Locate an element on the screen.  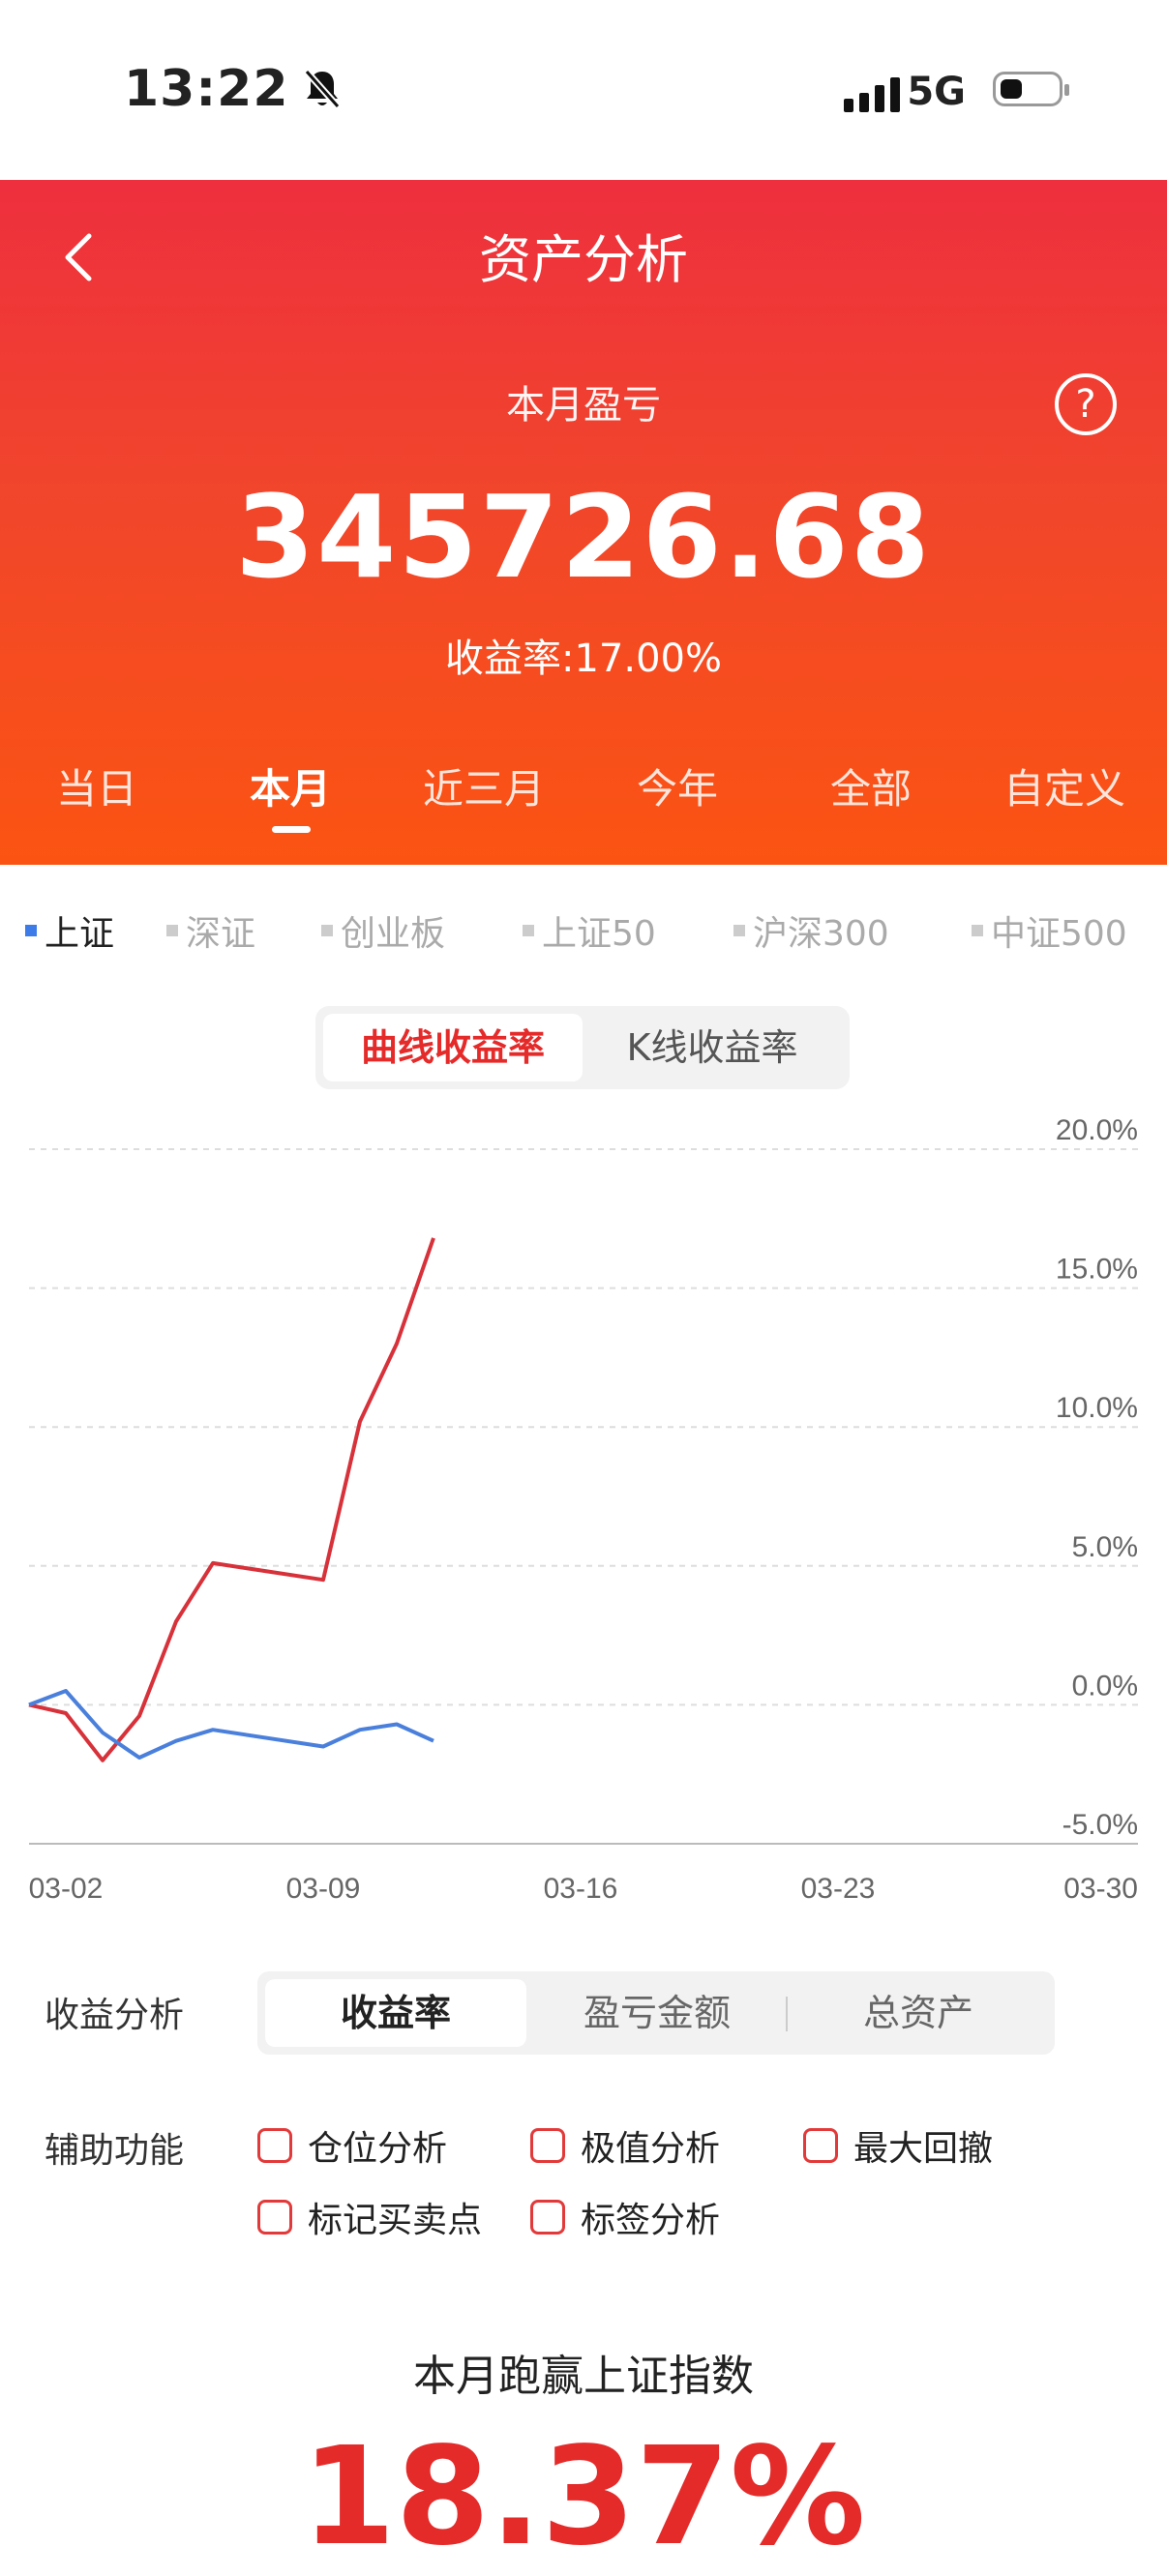
index-hs300: 沪深300 is located at coordinates (811, 930).